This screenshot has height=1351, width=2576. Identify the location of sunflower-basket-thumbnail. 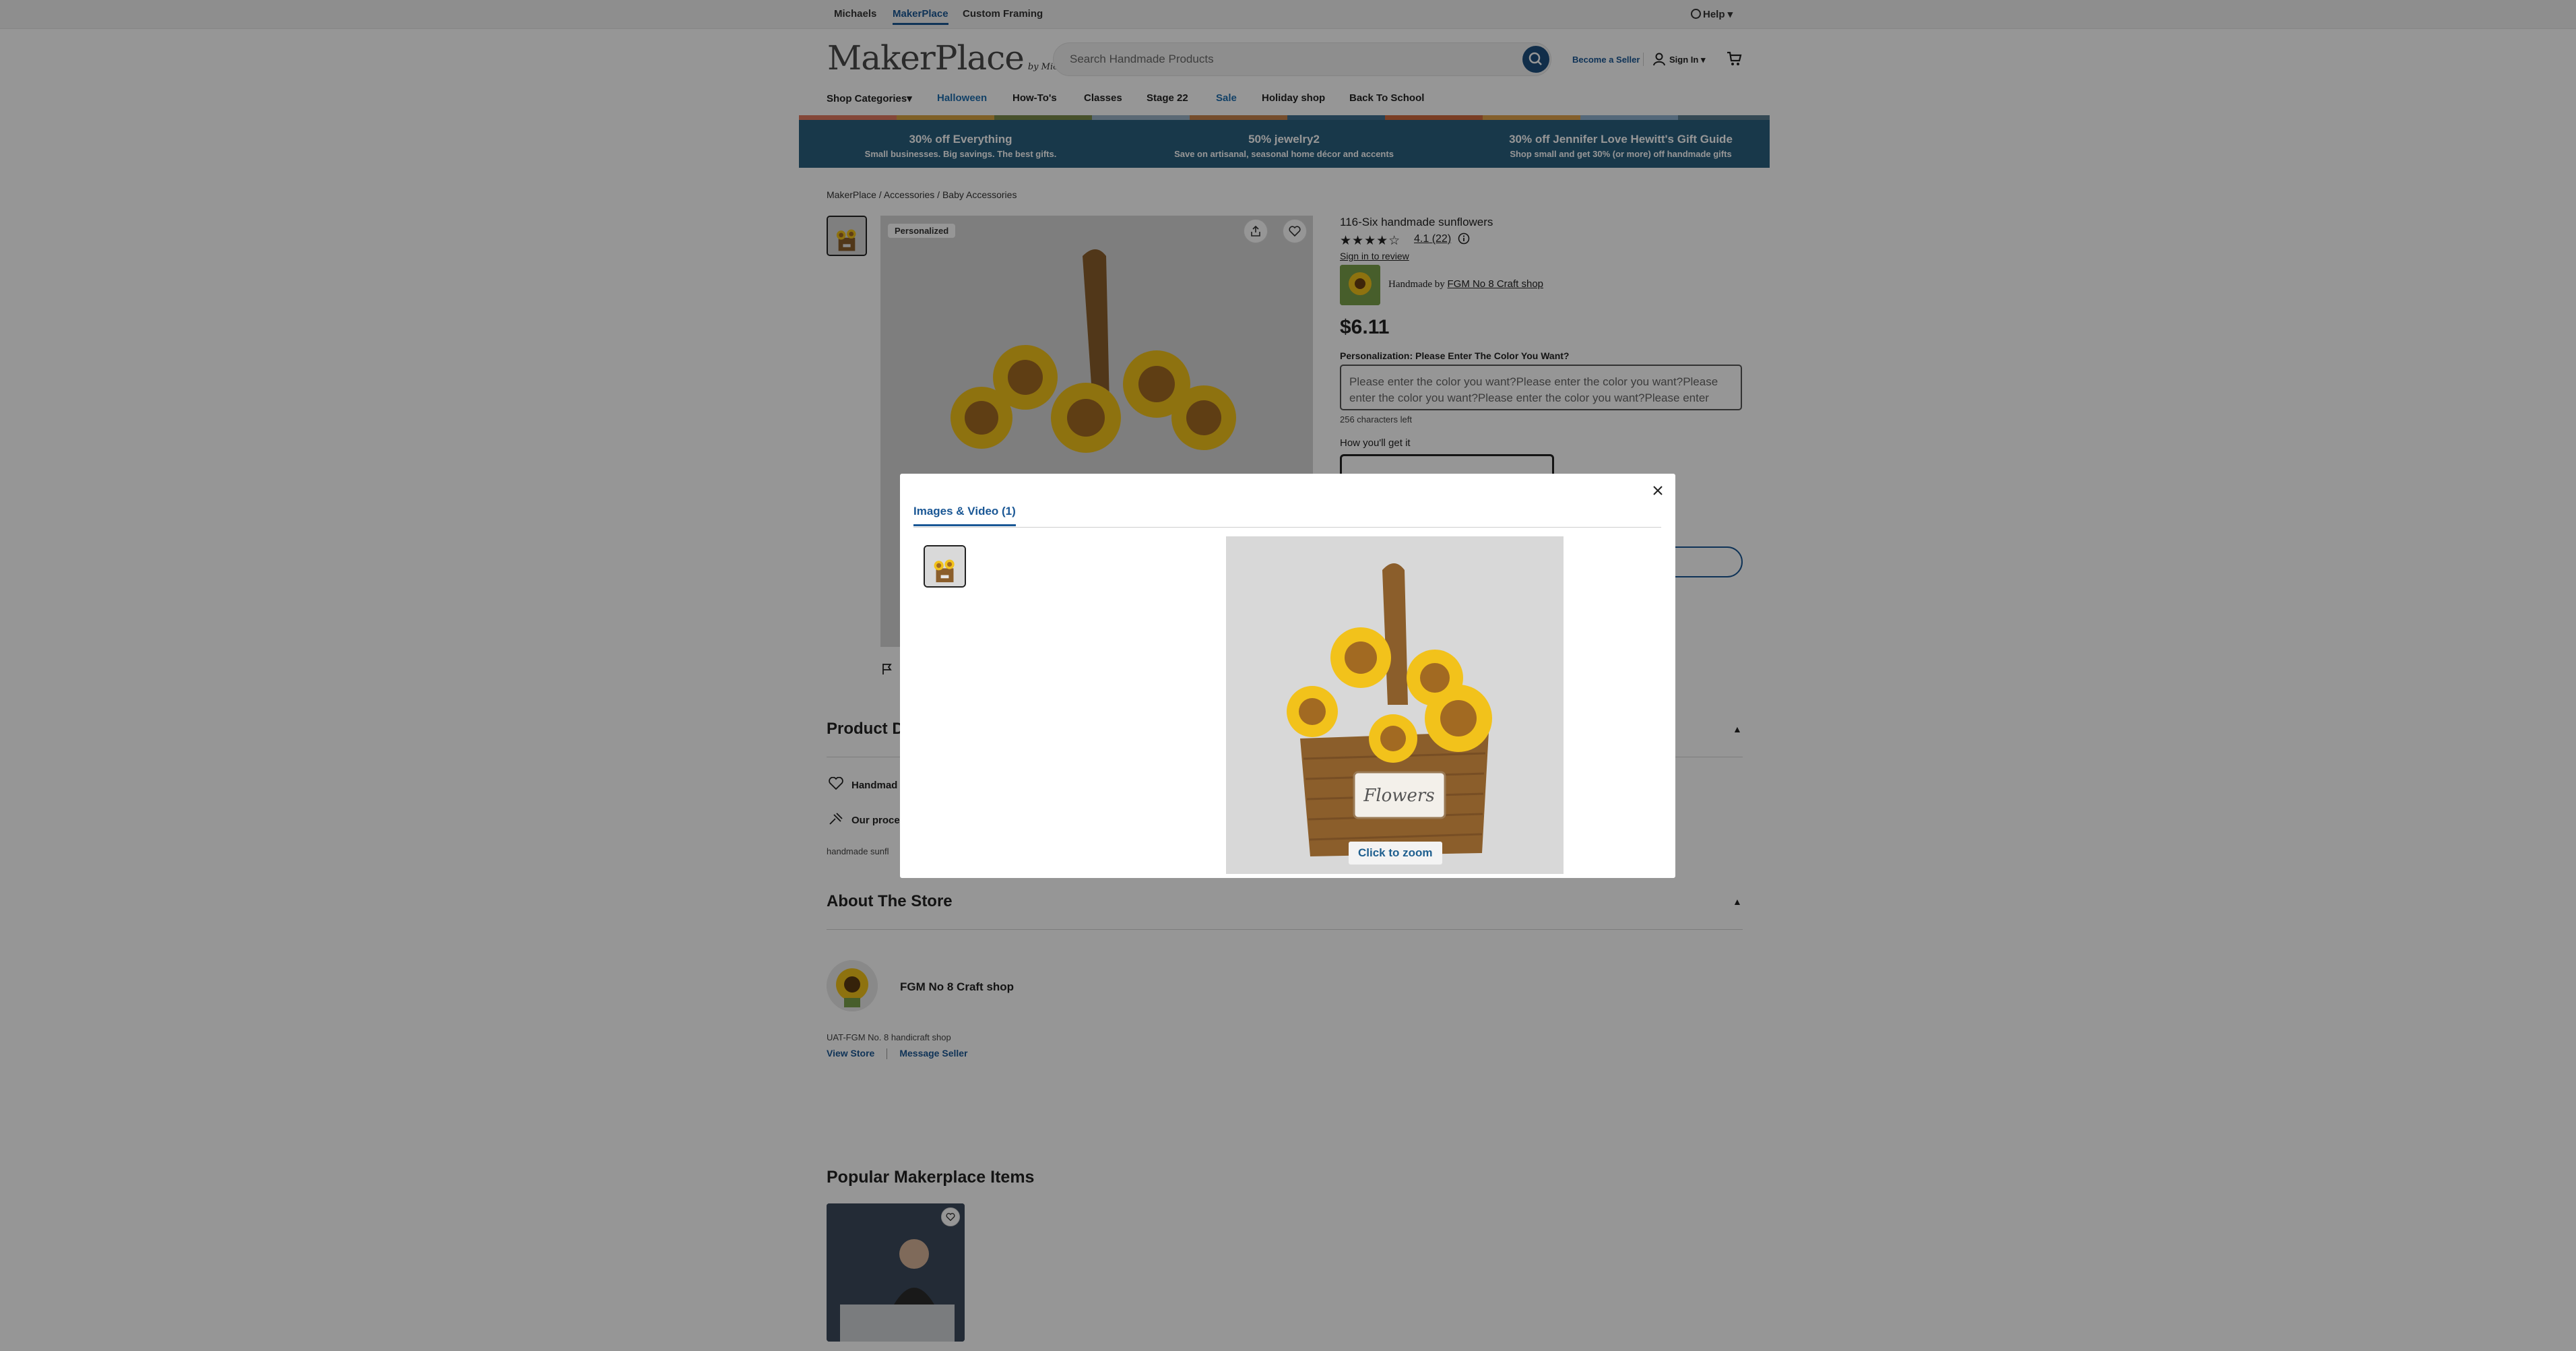
(945, 566).